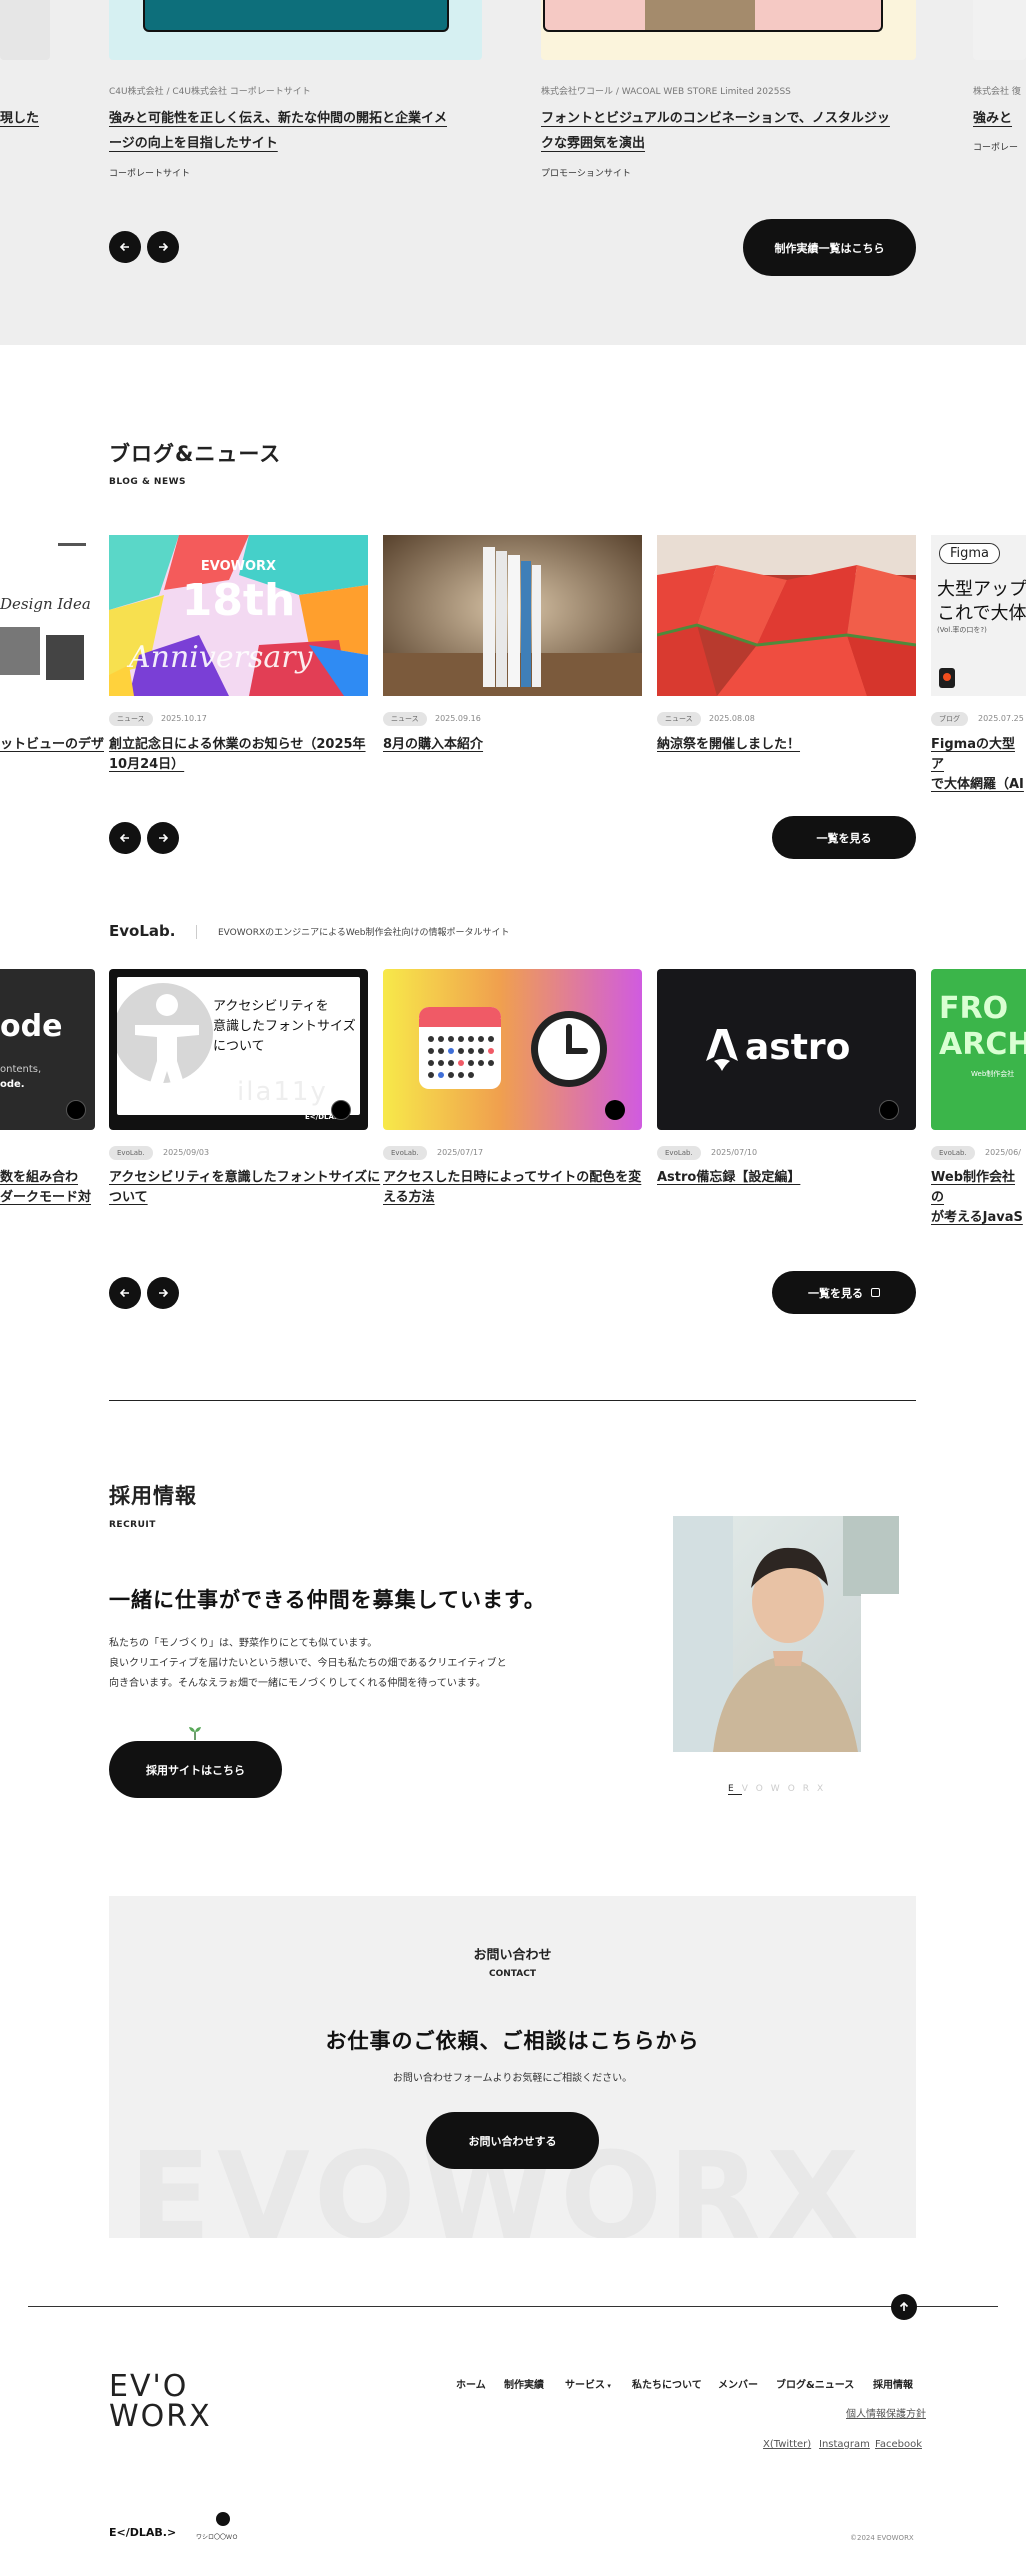 This screenshot has height=2560, width=1026. Describe the element at coordinates (978, 615) in the screenshot. I see `blog-card-image: Figma 大型アップ これで大体 (Vol.率の口を?)` at that location.